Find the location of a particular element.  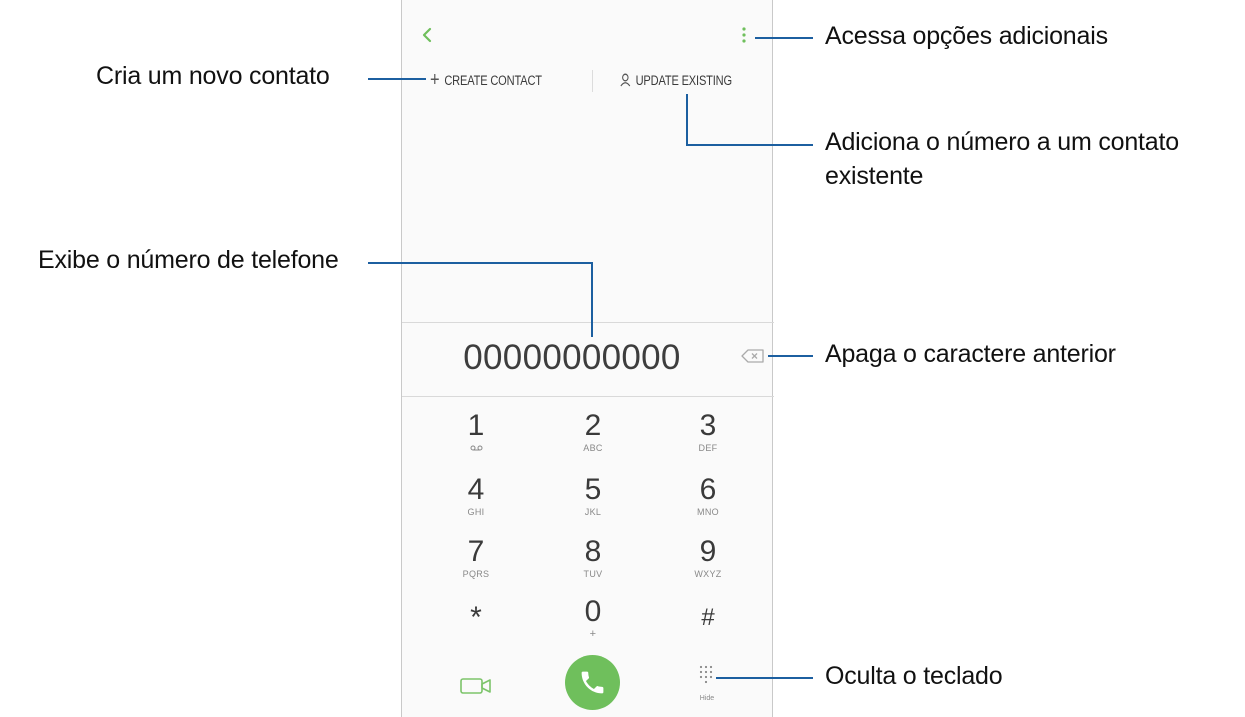

display-top-divider is located at coordinates (588, 322).